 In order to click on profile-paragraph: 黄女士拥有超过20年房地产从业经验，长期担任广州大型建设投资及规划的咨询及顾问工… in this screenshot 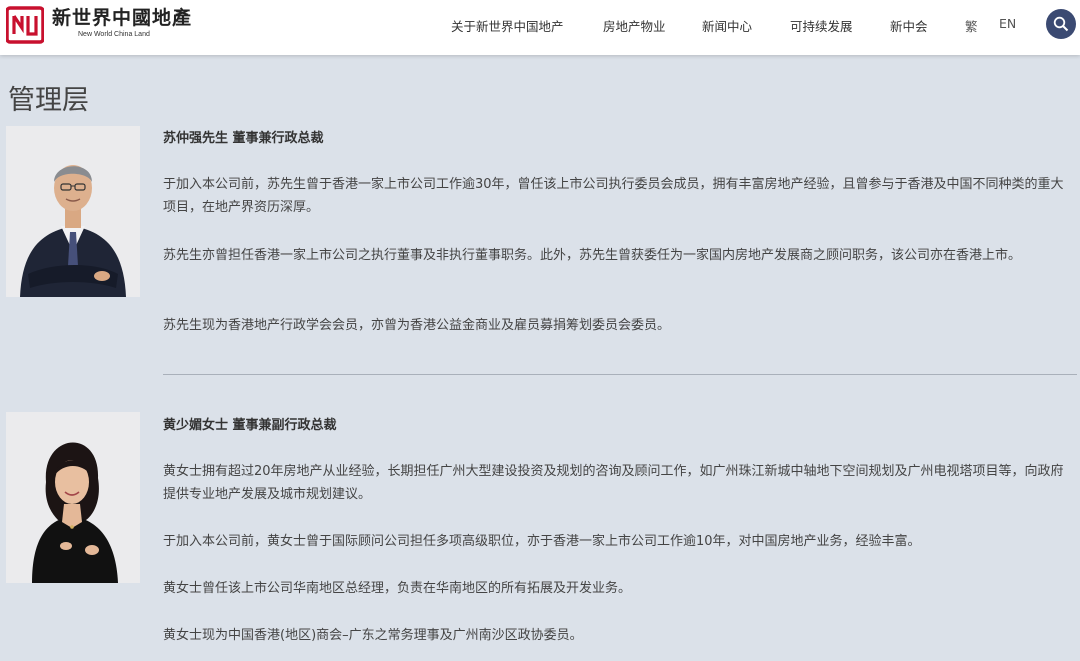, I will do `click(613, 483)`.